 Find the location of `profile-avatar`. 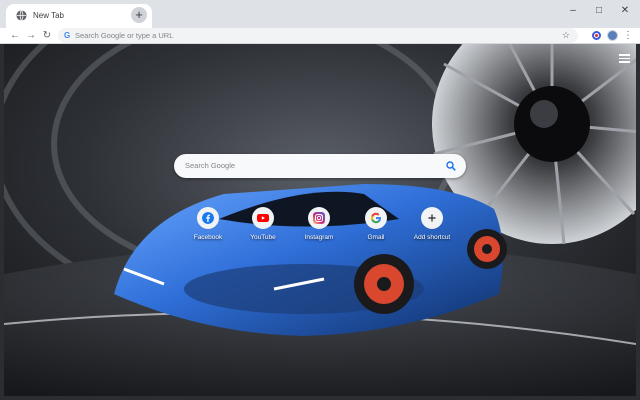

profile-avatar is located at coordinates (612, 35).